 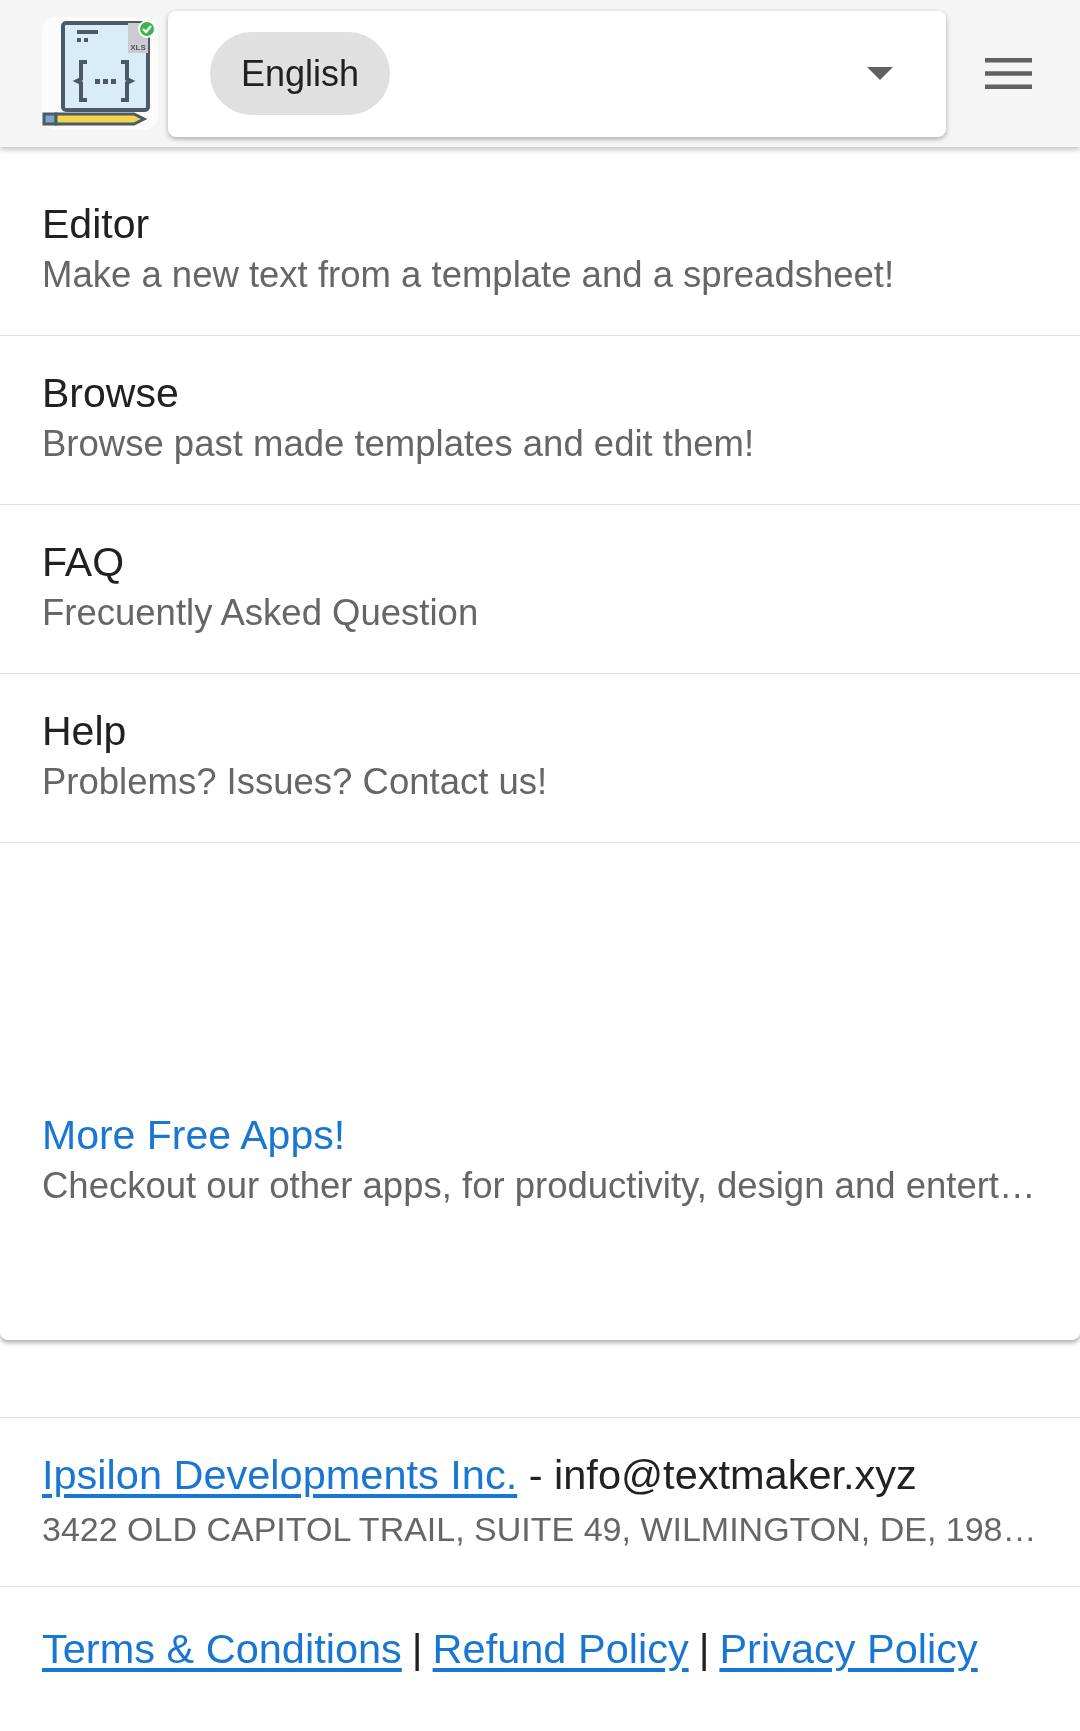 What do you see at coordinates (1008, 73) in the screenshot?
I see `menu-icon` at bounding box center [1008, 73].